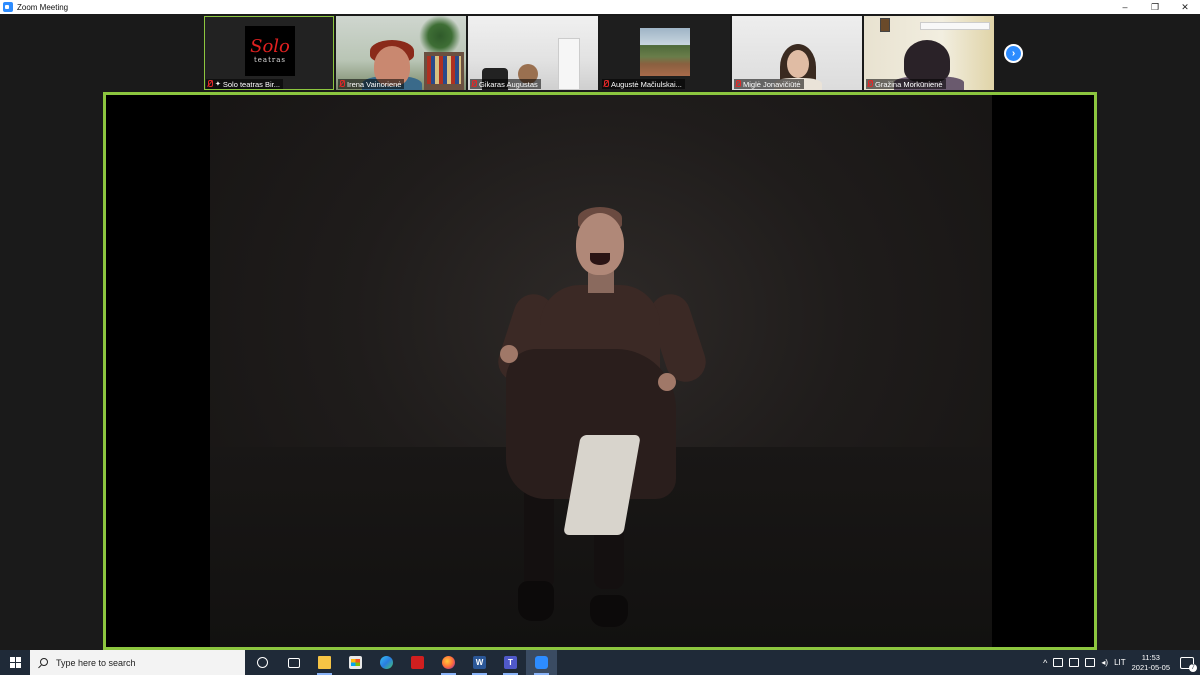 This screenshot has height=675, width=1200. I want to click on door-background, so click(569, 64).